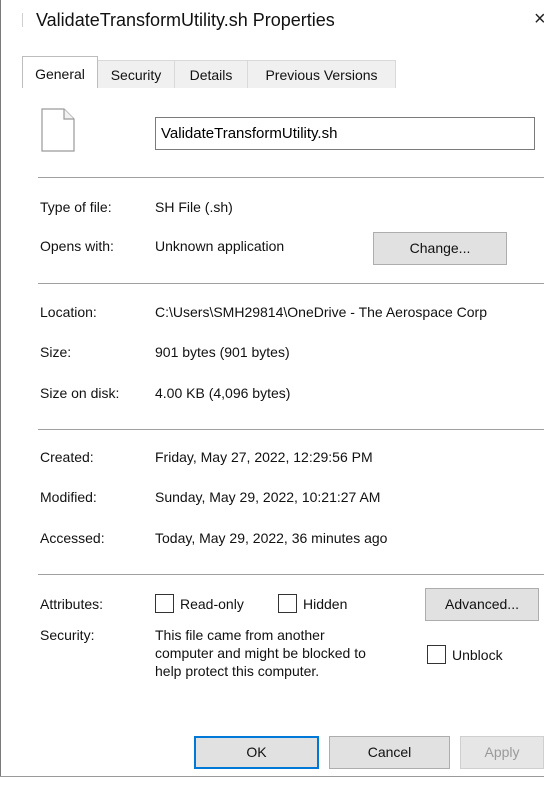  What do you see at coordinates (76, 207) in the screenshot?
I see `type-of-file-label: Type of file:` at bounding box center [76, 207].